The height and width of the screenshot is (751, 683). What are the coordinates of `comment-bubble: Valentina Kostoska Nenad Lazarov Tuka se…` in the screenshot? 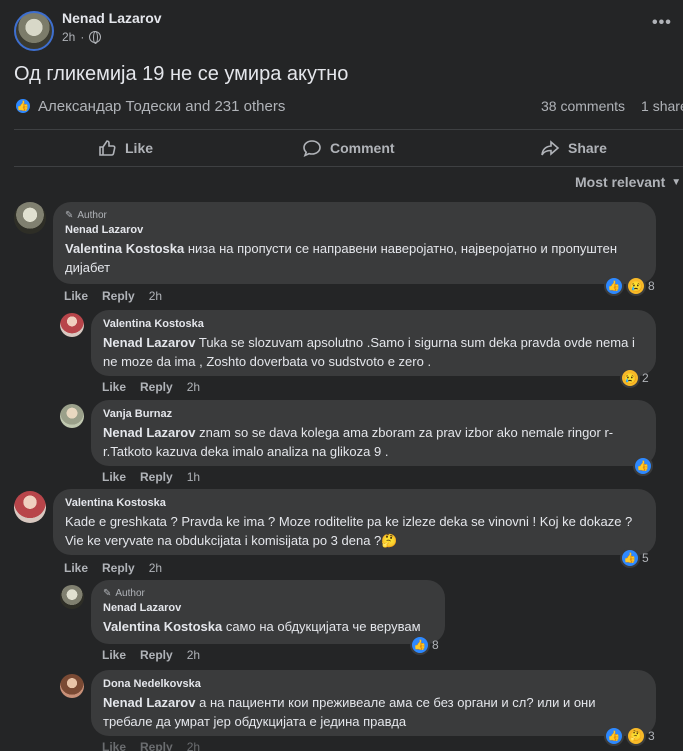 It's located at (373, 343).